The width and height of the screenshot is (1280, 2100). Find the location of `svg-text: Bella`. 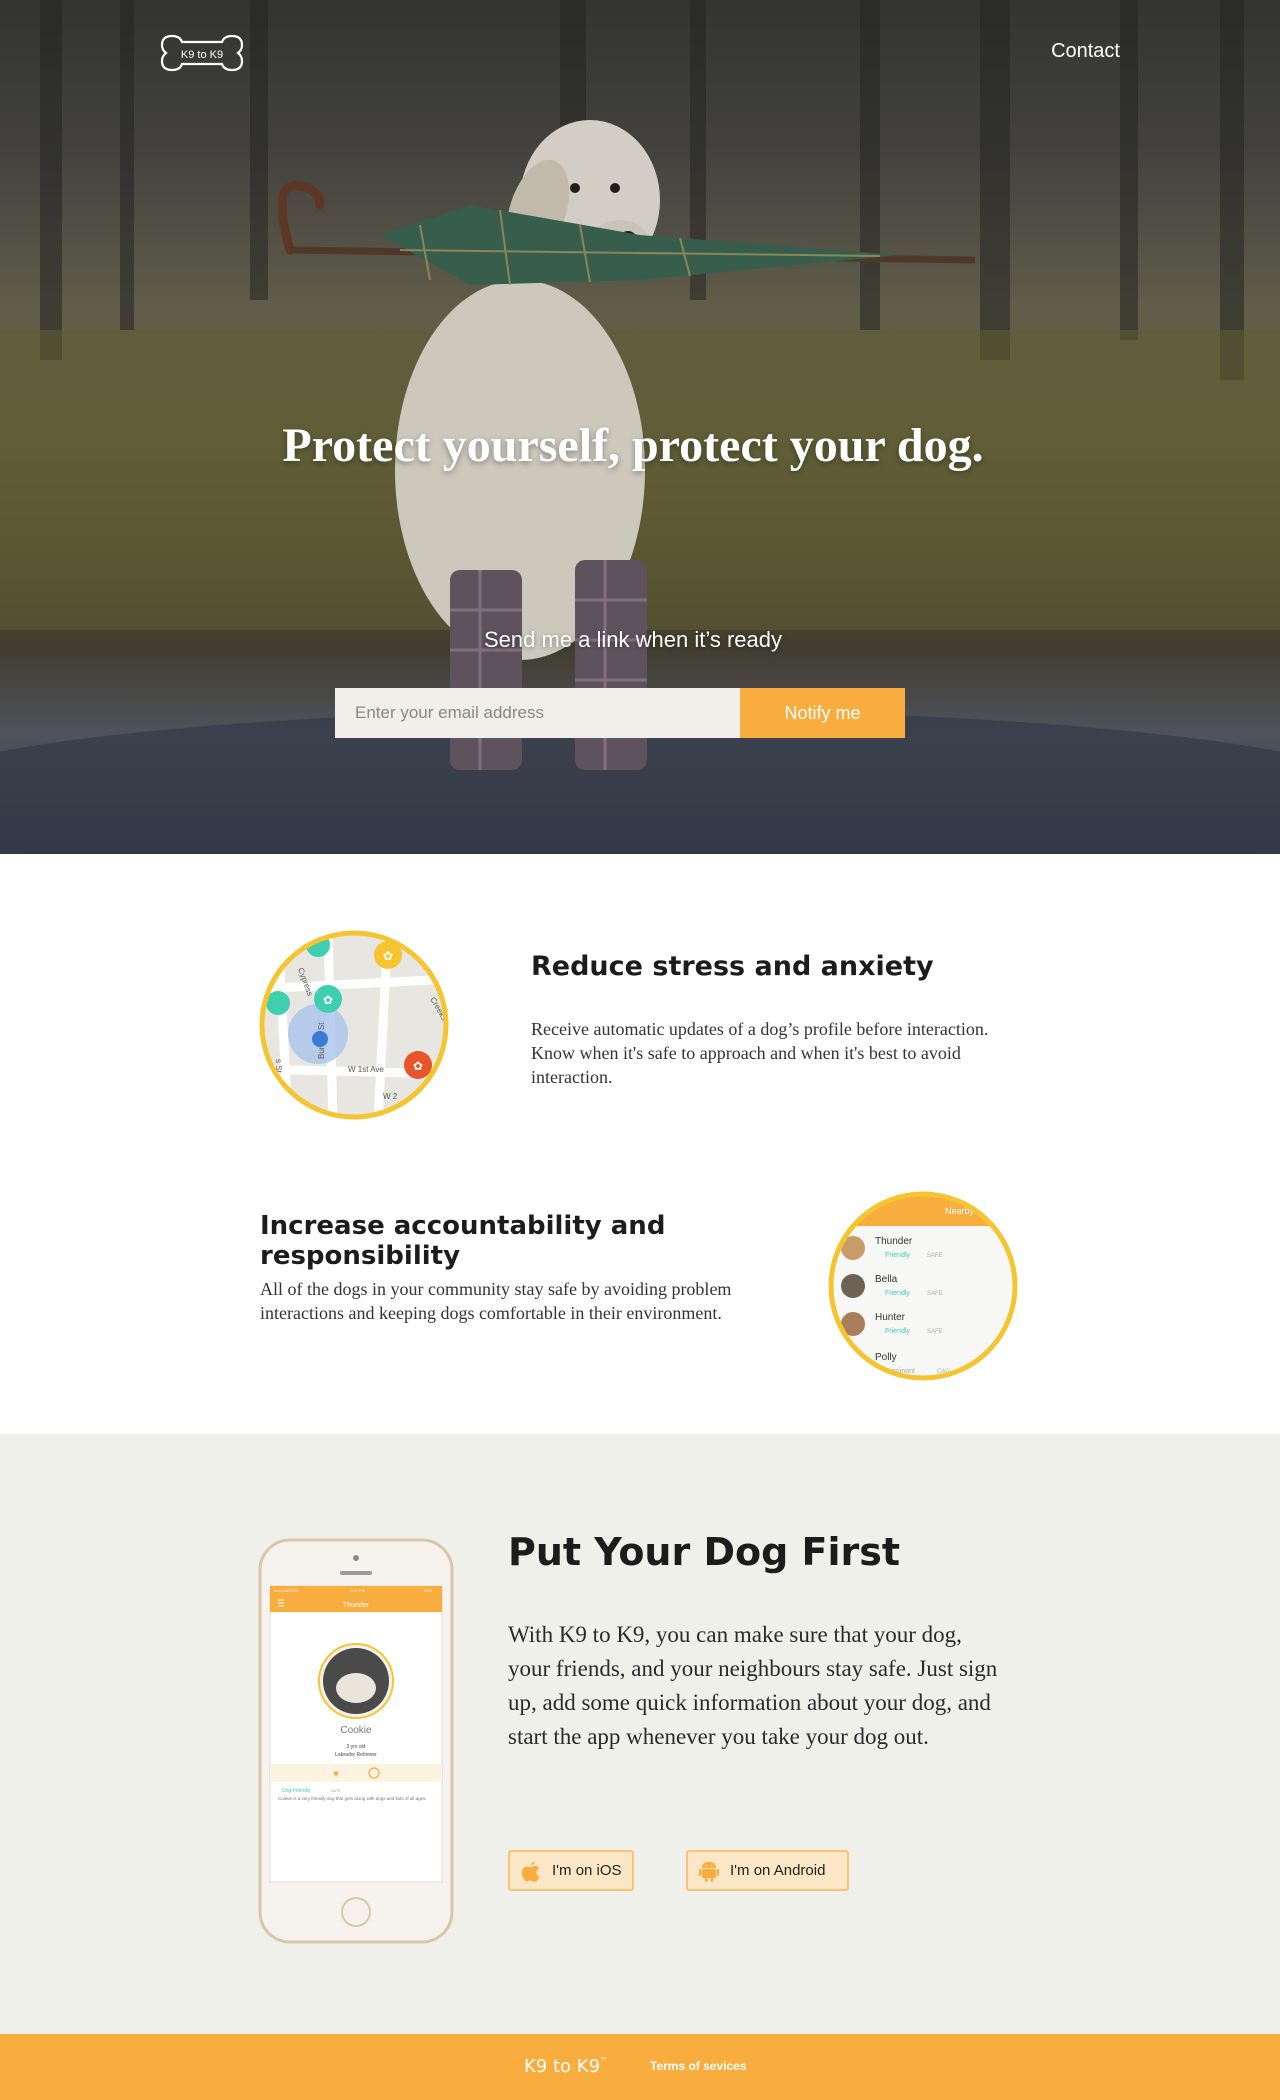

svg-text: Bella is located at coordinates (886, 1279).